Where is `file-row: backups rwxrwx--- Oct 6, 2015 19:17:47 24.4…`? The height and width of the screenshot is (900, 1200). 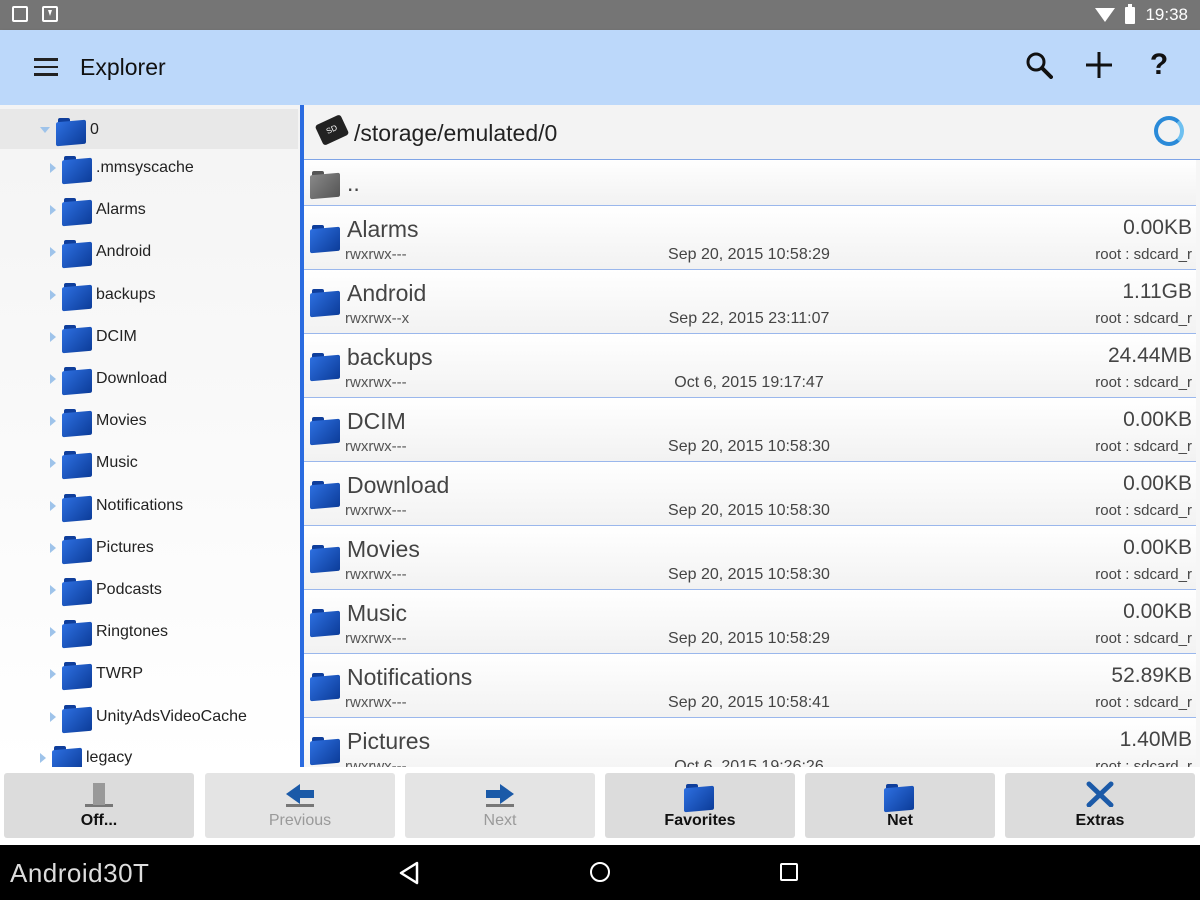 file-row: backups rwxrwx--- Oct 6, 2015 19:17:47 24.4… is located at coordinates (750, 366).